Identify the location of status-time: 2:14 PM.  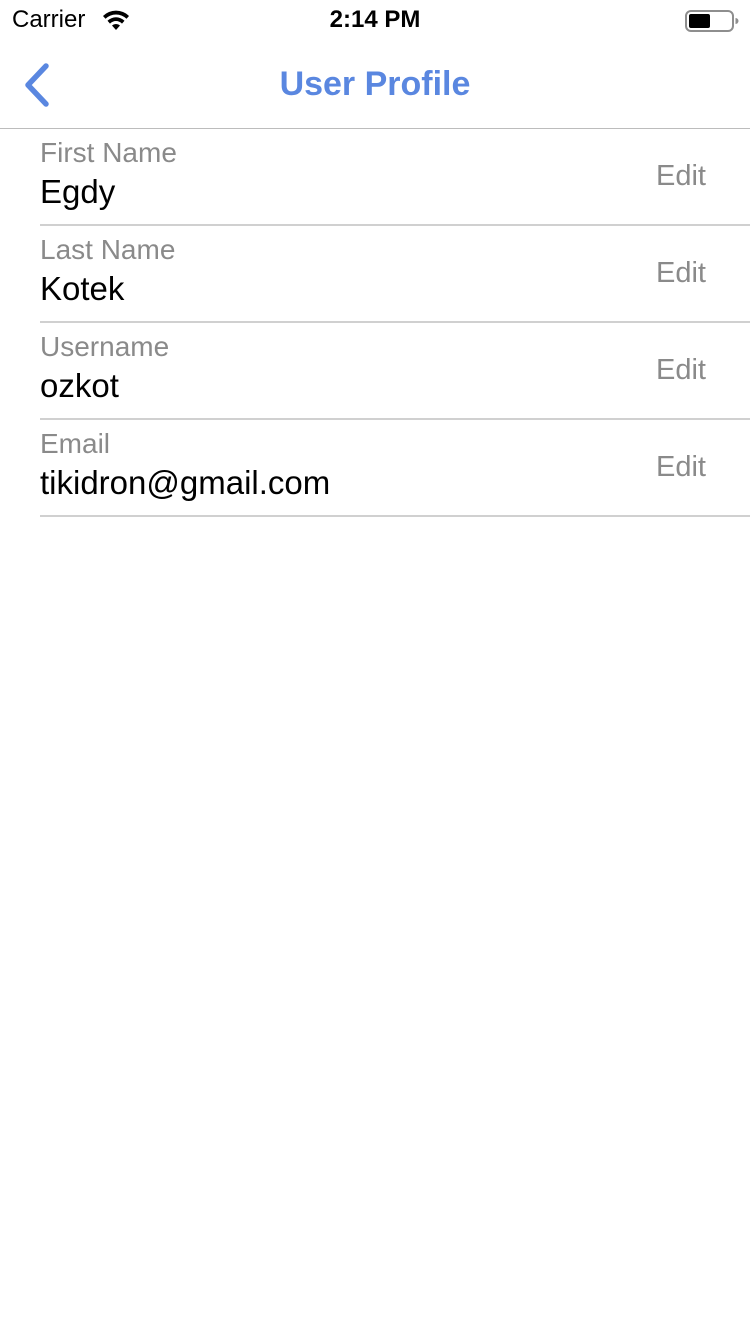
(375, 19).